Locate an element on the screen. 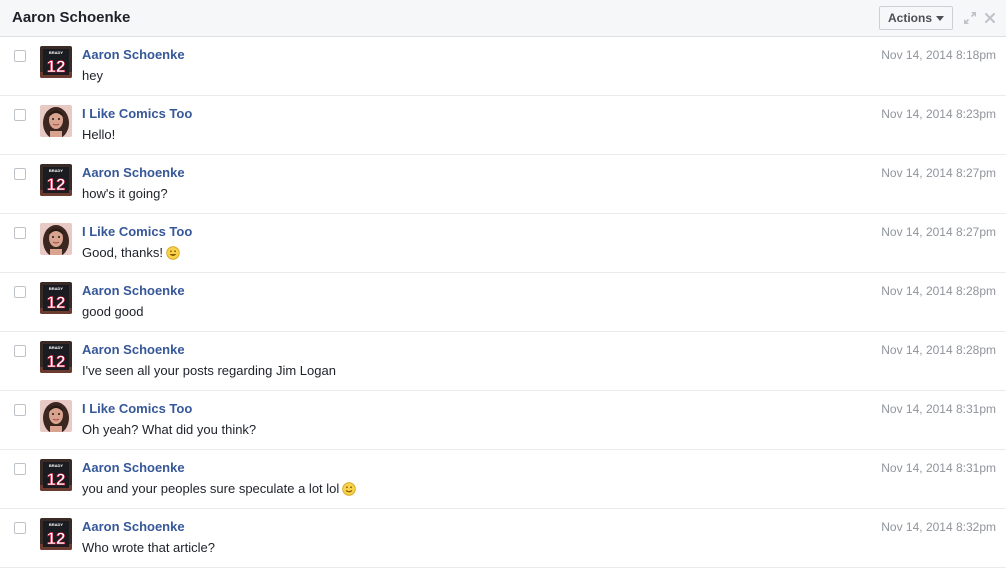 This screenshot has width=1006, height=573. actions-dropdown-button: Actions is located at coordinates (916, 18).